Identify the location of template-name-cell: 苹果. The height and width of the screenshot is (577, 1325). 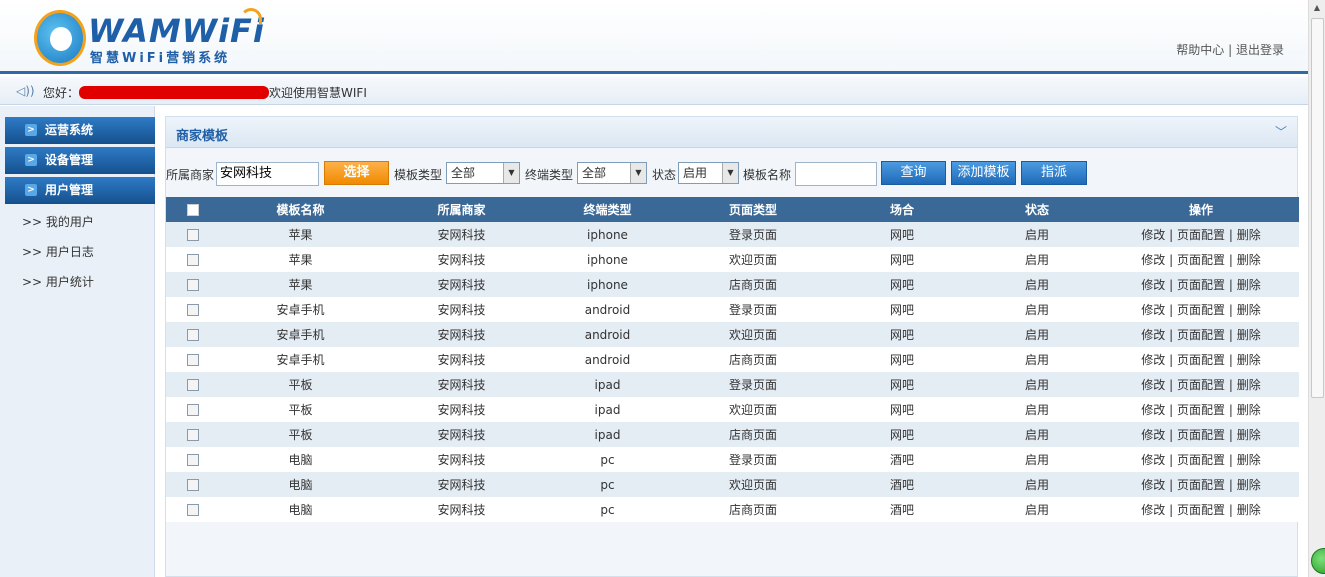
(300, 259).